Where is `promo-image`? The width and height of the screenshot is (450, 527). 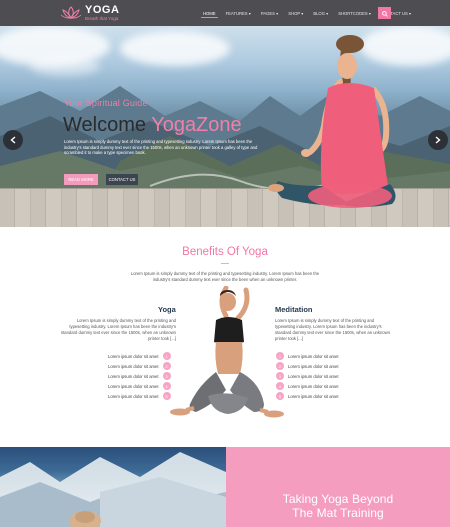 promo-image is located at coordinates (113, 487).